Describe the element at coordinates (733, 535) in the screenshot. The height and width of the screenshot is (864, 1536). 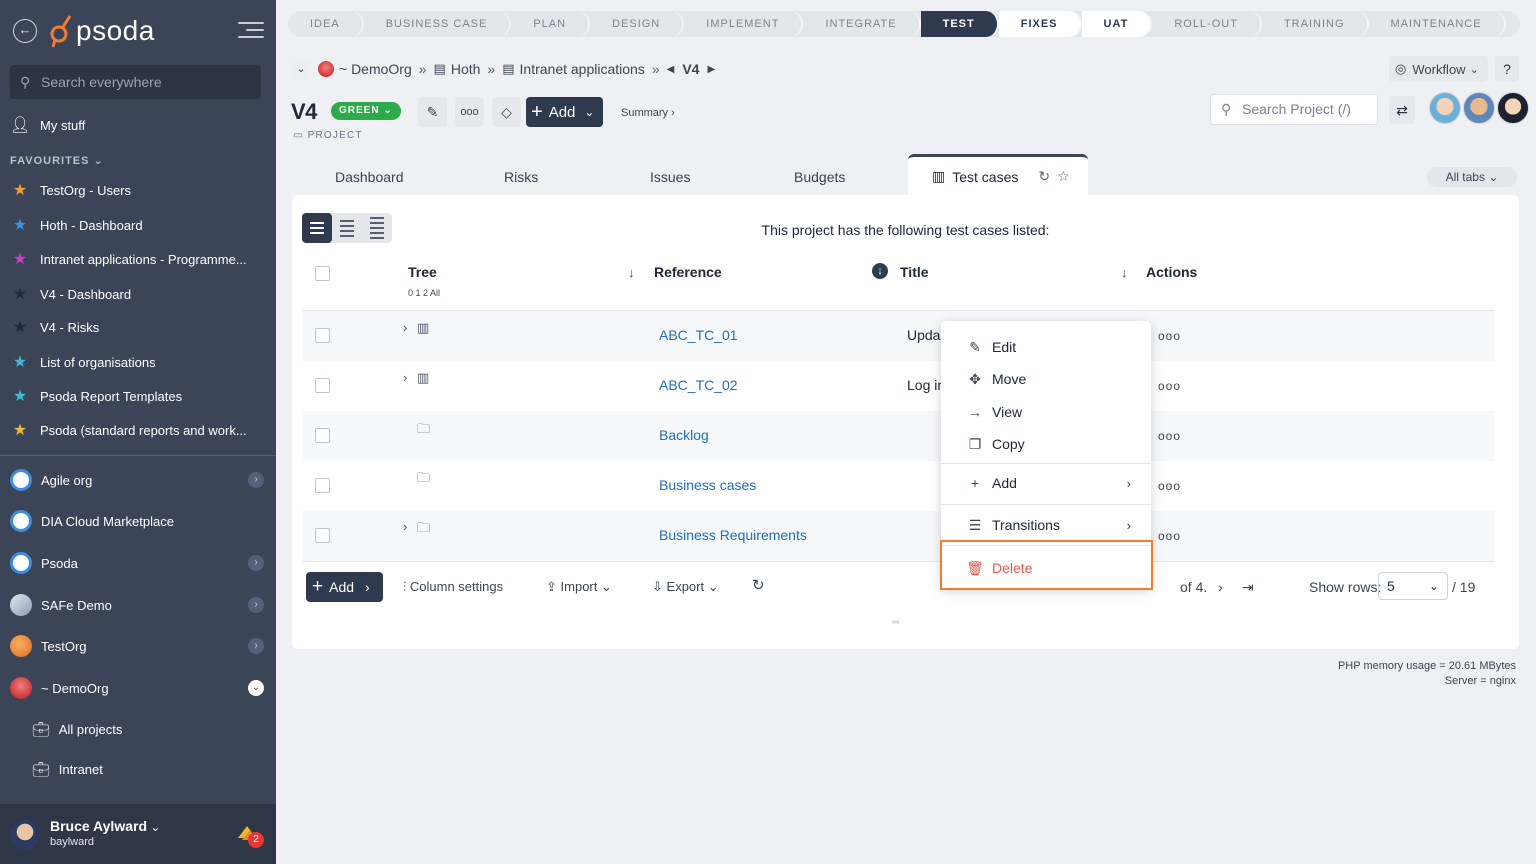
I see `row-reference-link: Business Requirements` at that location.